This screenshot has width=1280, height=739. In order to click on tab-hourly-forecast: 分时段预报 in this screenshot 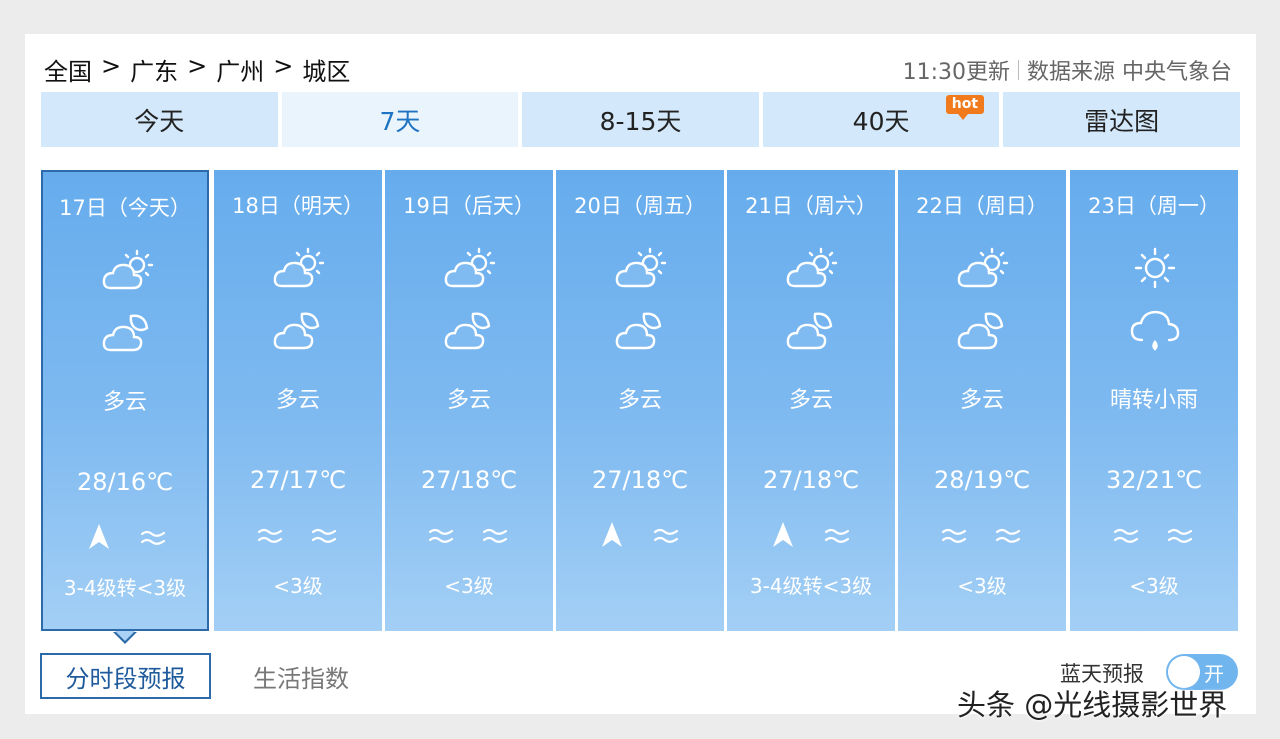, I will do `click(125, 676)`.